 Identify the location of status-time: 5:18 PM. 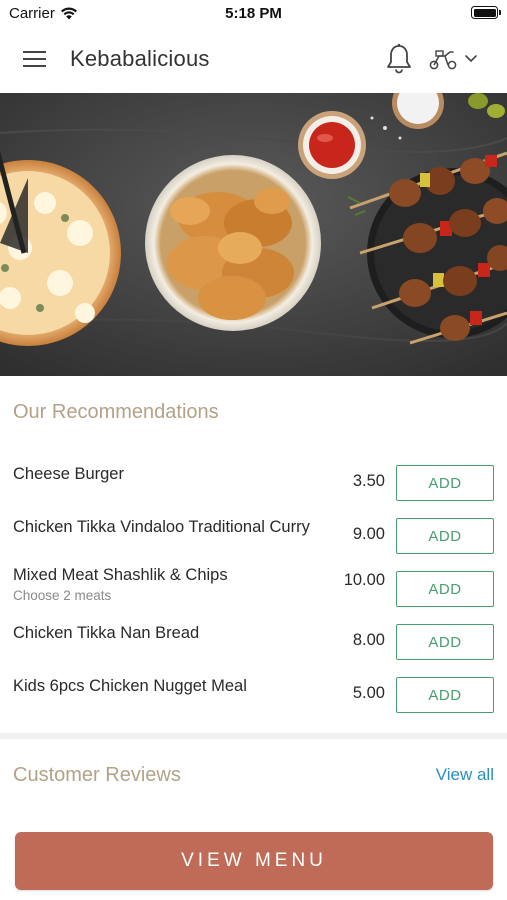
(253, 13).